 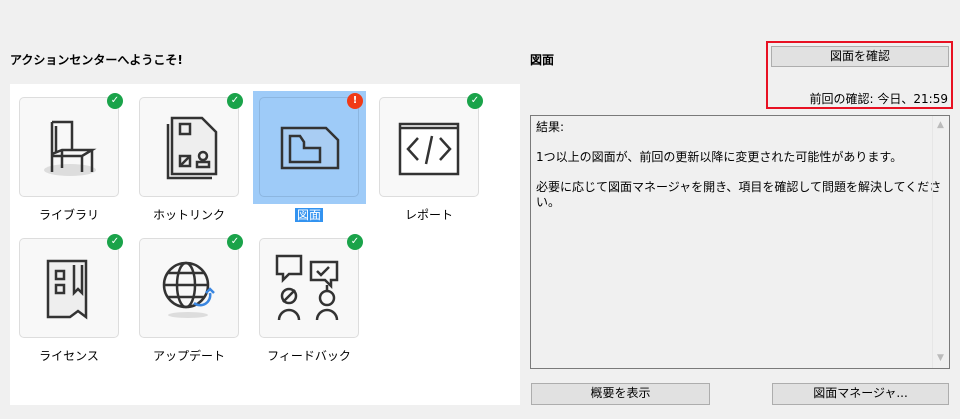 I want to click on results-heading: 結果:, so click(x=550, y=127).